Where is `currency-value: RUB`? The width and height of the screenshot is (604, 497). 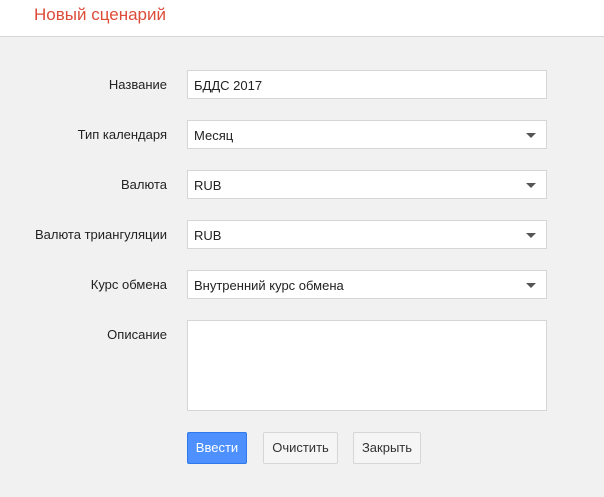
currency-value: RUB is located at coordinates (208, 185).